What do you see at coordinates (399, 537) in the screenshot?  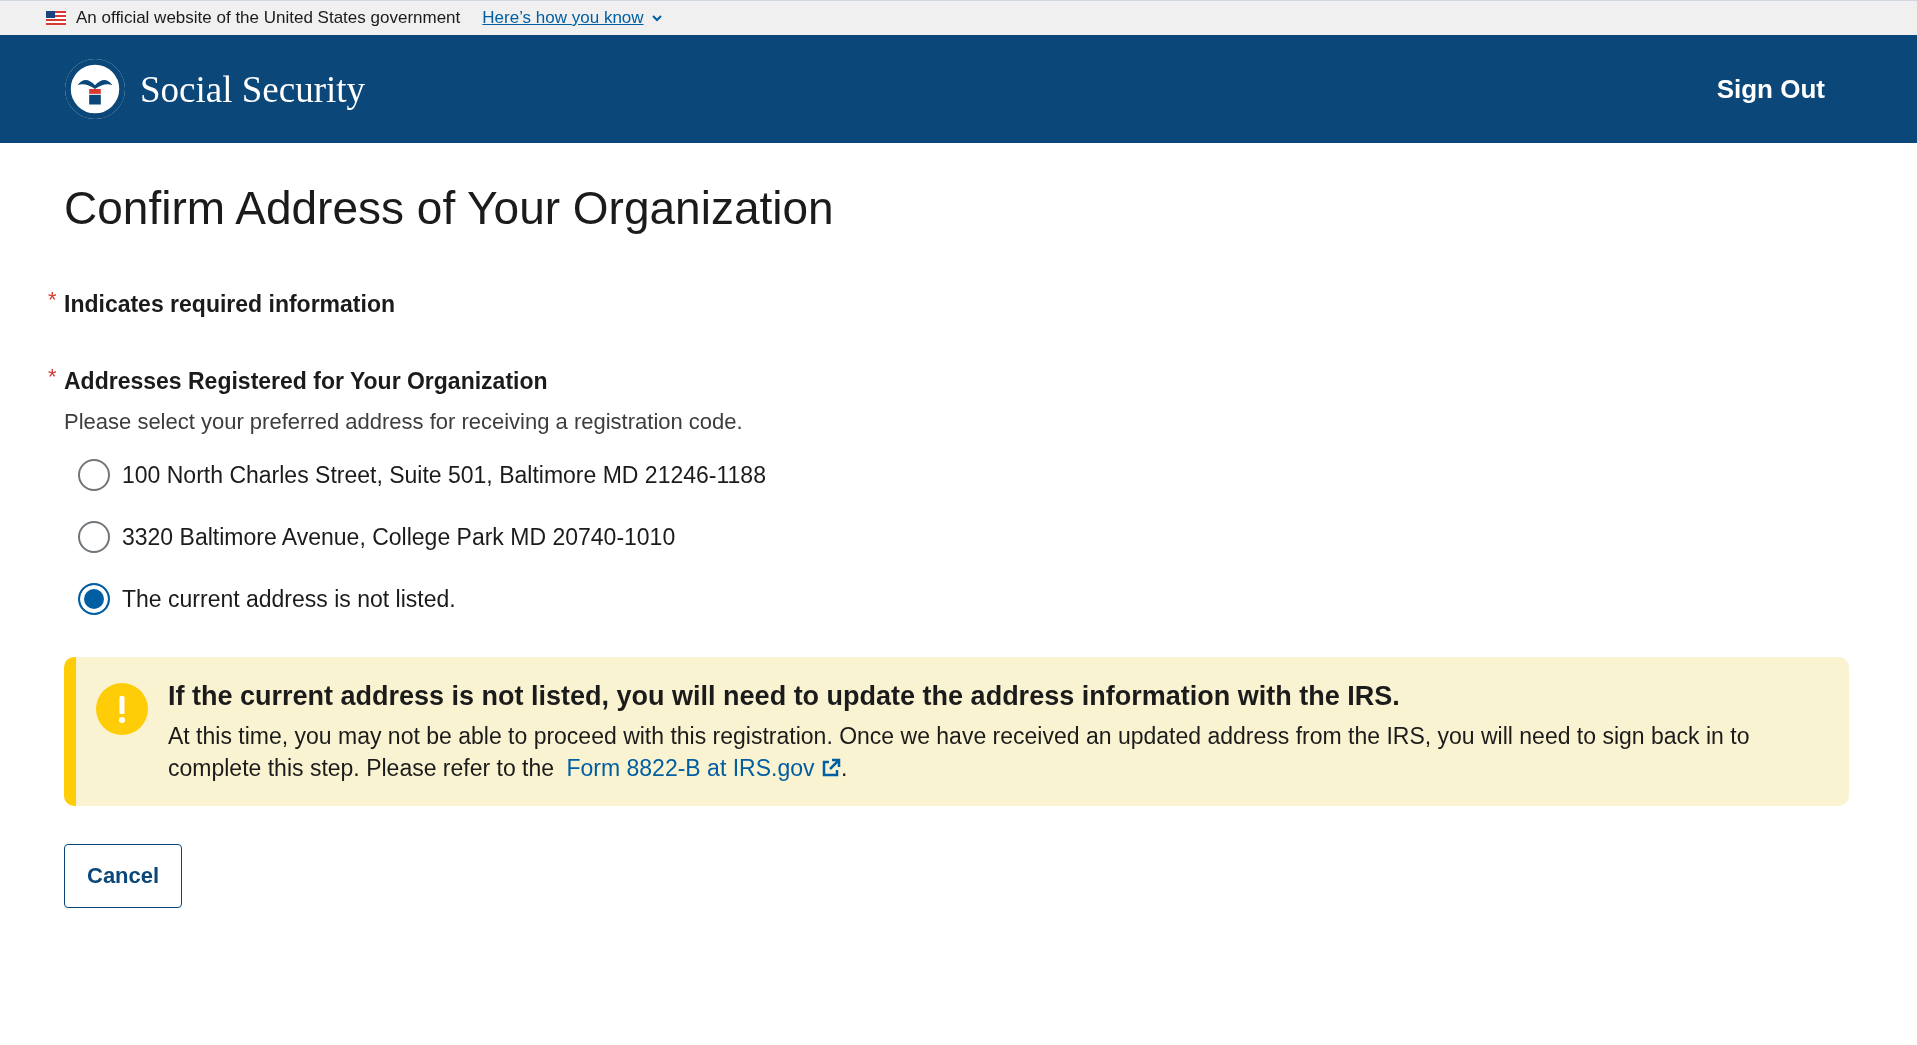 I see `address-option-label: 3320 Baltimore Avenue, College Park MD 20740-1010` at bounding box center [399, 537].